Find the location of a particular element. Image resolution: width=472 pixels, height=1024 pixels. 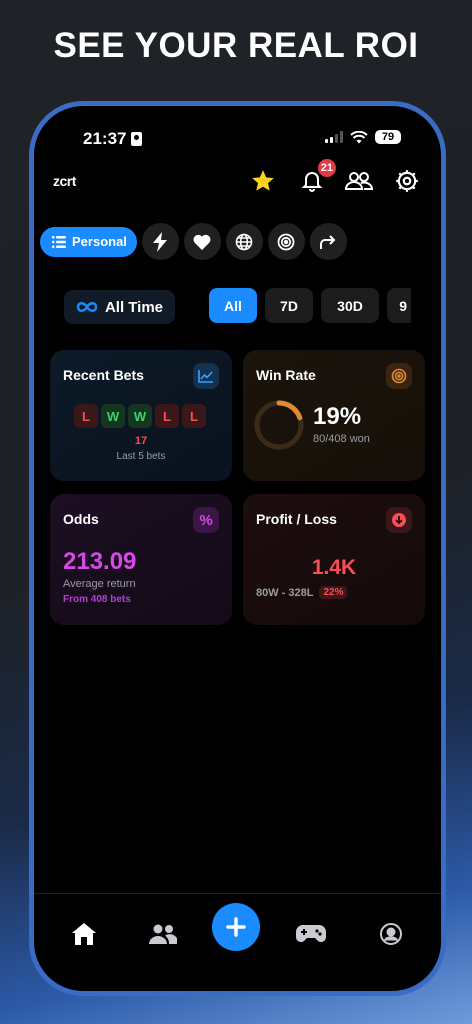

globe-icon is located at coordinates (244, 241).